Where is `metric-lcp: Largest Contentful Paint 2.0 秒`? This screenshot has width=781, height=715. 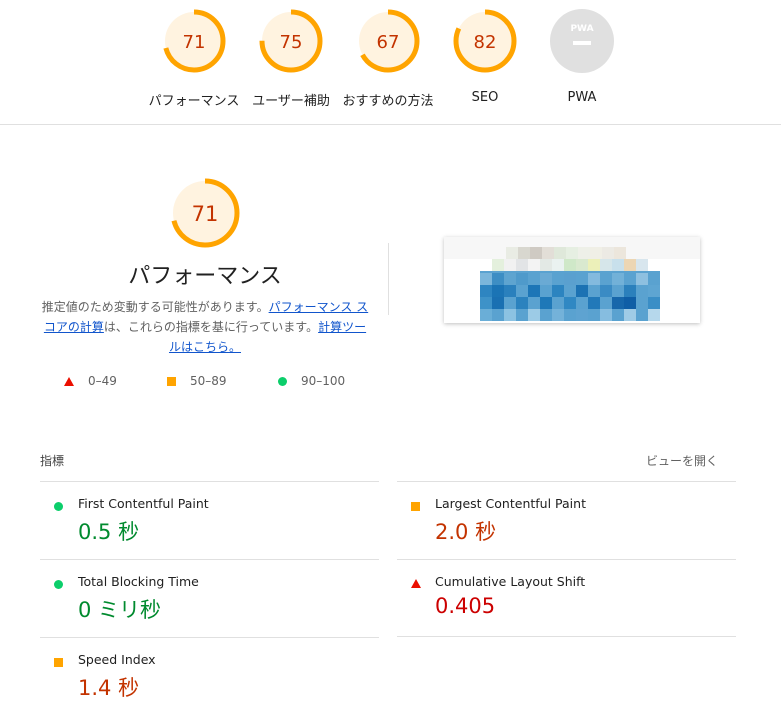 metric-lcp: Largest Contentful Paint 2.0 秒 is located at coordinates (566, 520).